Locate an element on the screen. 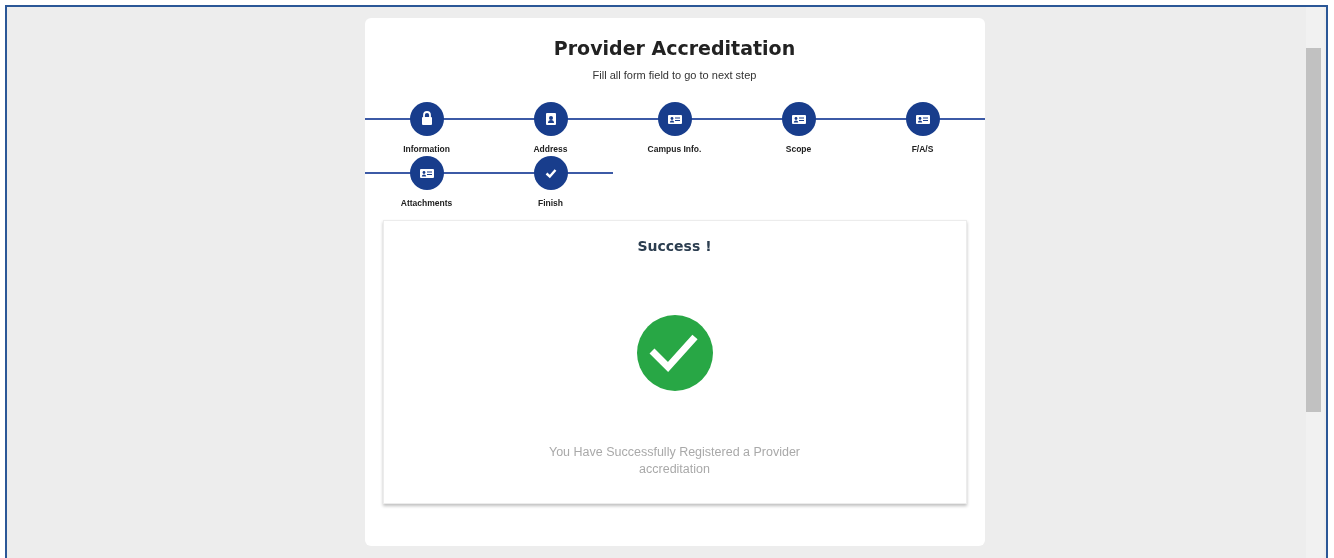 The image size is (1334, 558). step-label: Address is located at coordinates (550, 149).